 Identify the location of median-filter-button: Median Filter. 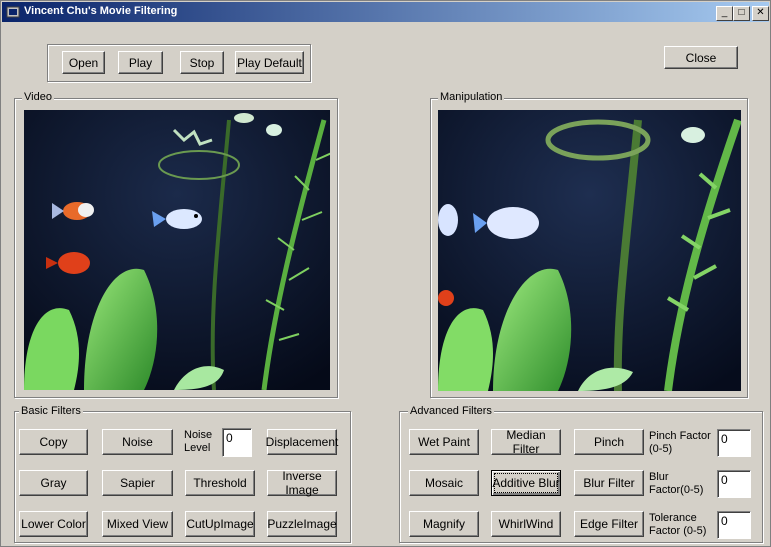
(526, 442).